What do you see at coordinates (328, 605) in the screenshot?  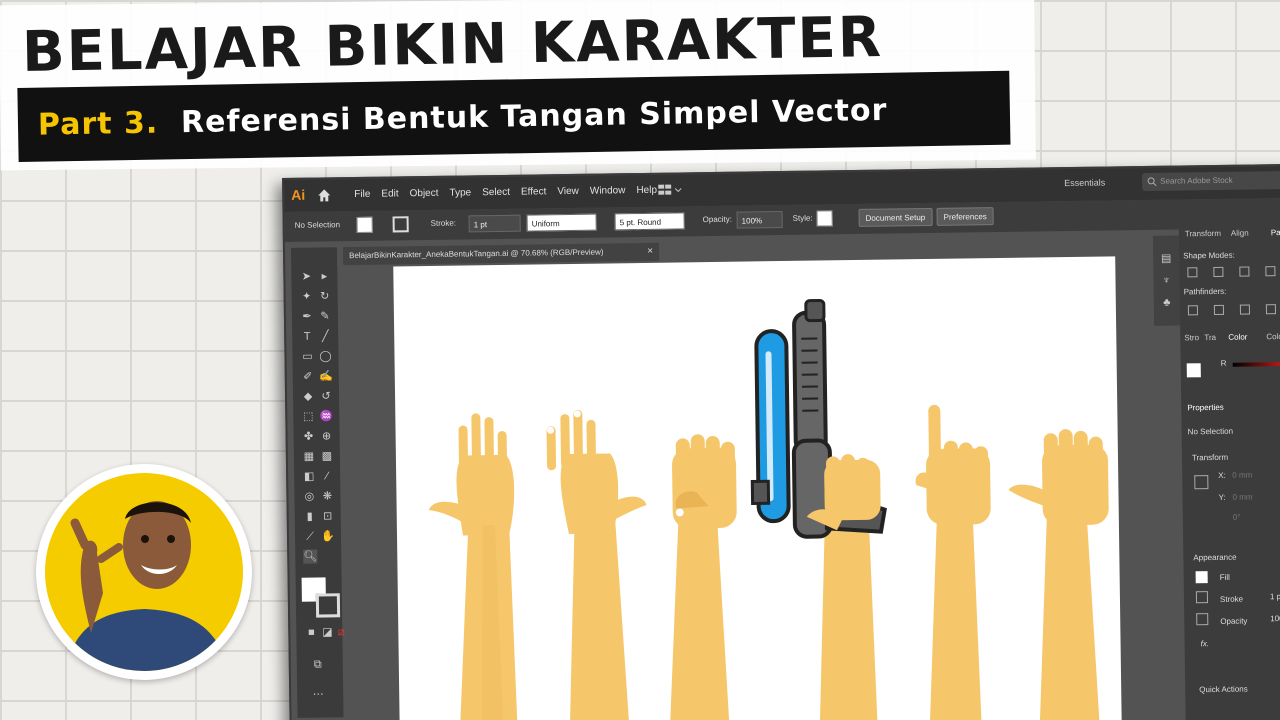 I see `stroke-color-icon` at bounding box center [328, 605].